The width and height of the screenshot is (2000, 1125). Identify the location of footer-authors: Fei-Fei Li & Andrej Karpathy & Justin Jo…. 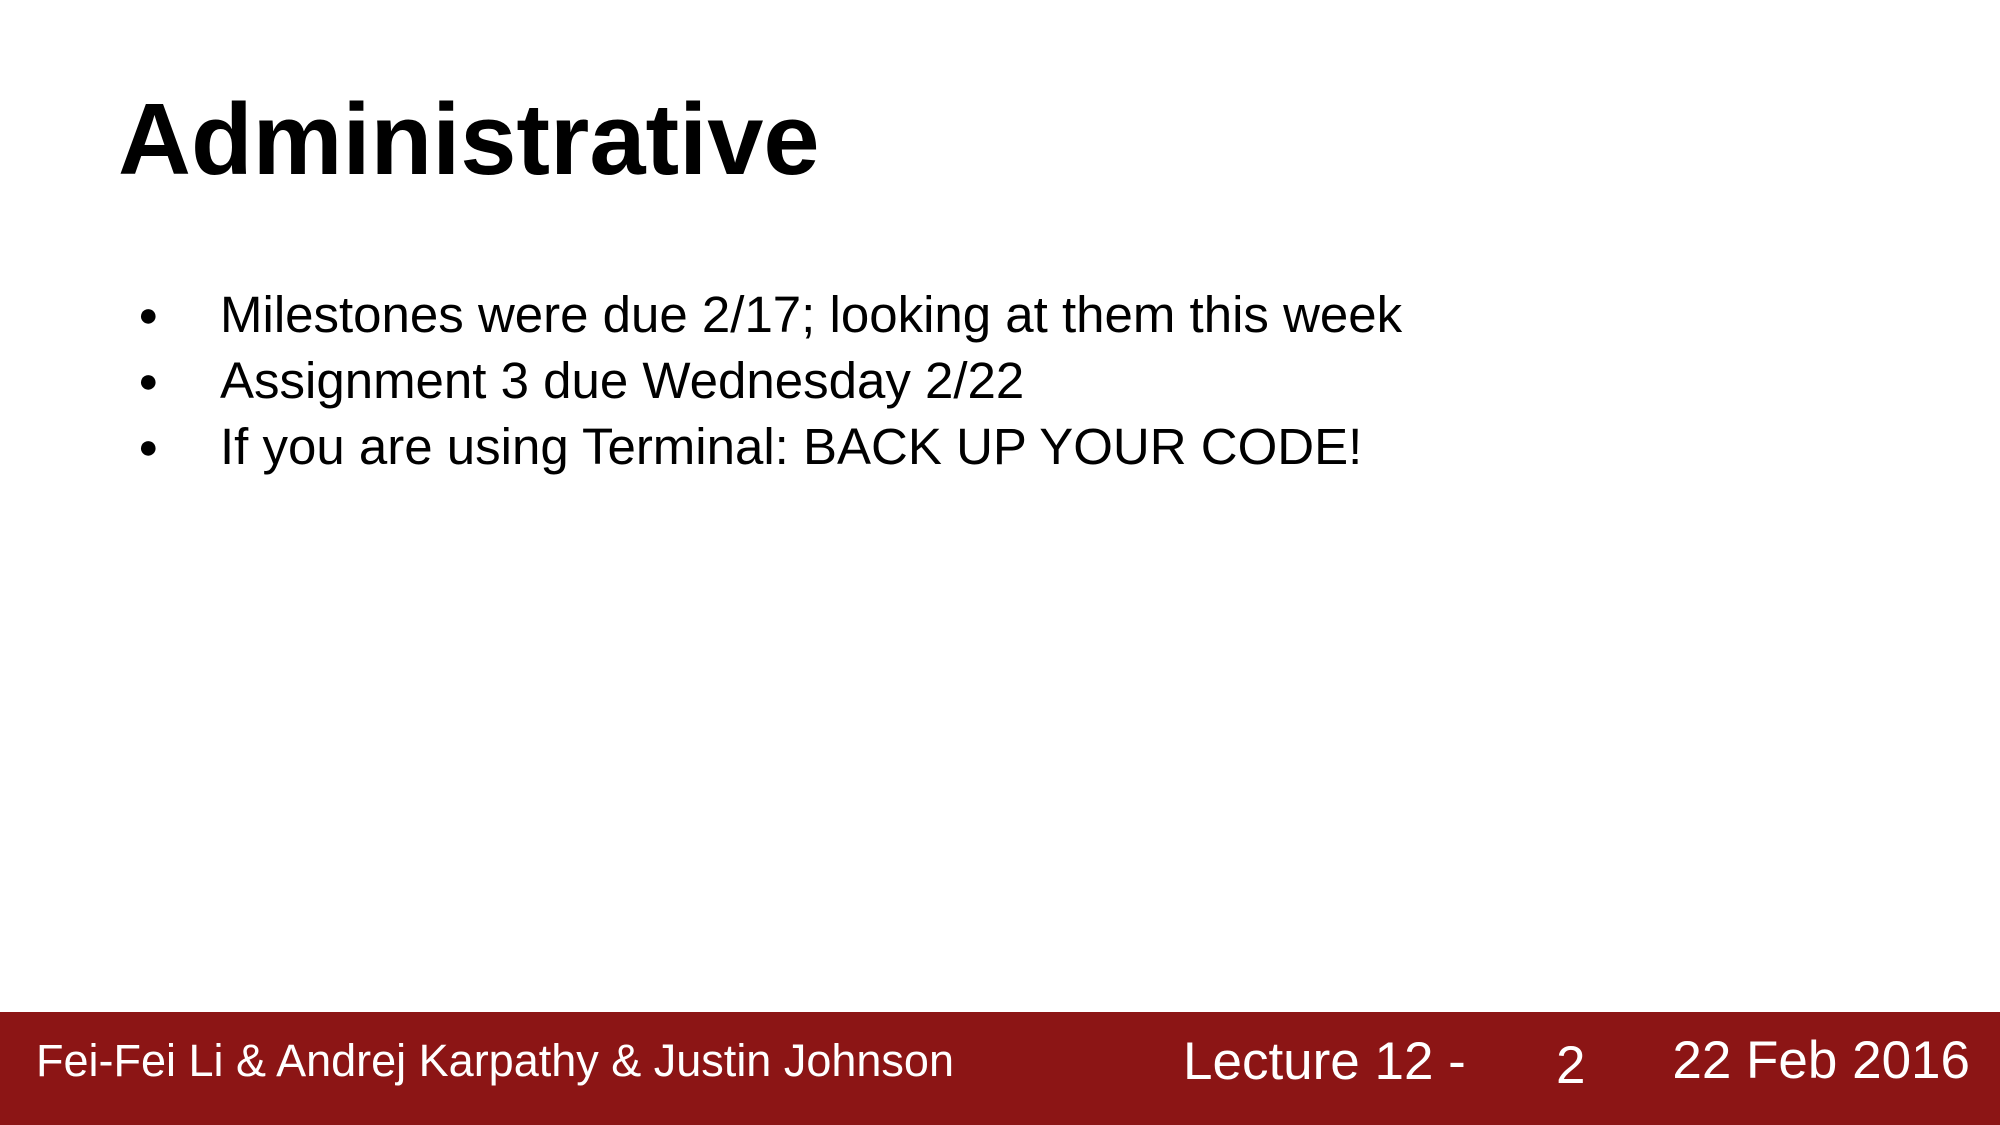
(495, 1060).